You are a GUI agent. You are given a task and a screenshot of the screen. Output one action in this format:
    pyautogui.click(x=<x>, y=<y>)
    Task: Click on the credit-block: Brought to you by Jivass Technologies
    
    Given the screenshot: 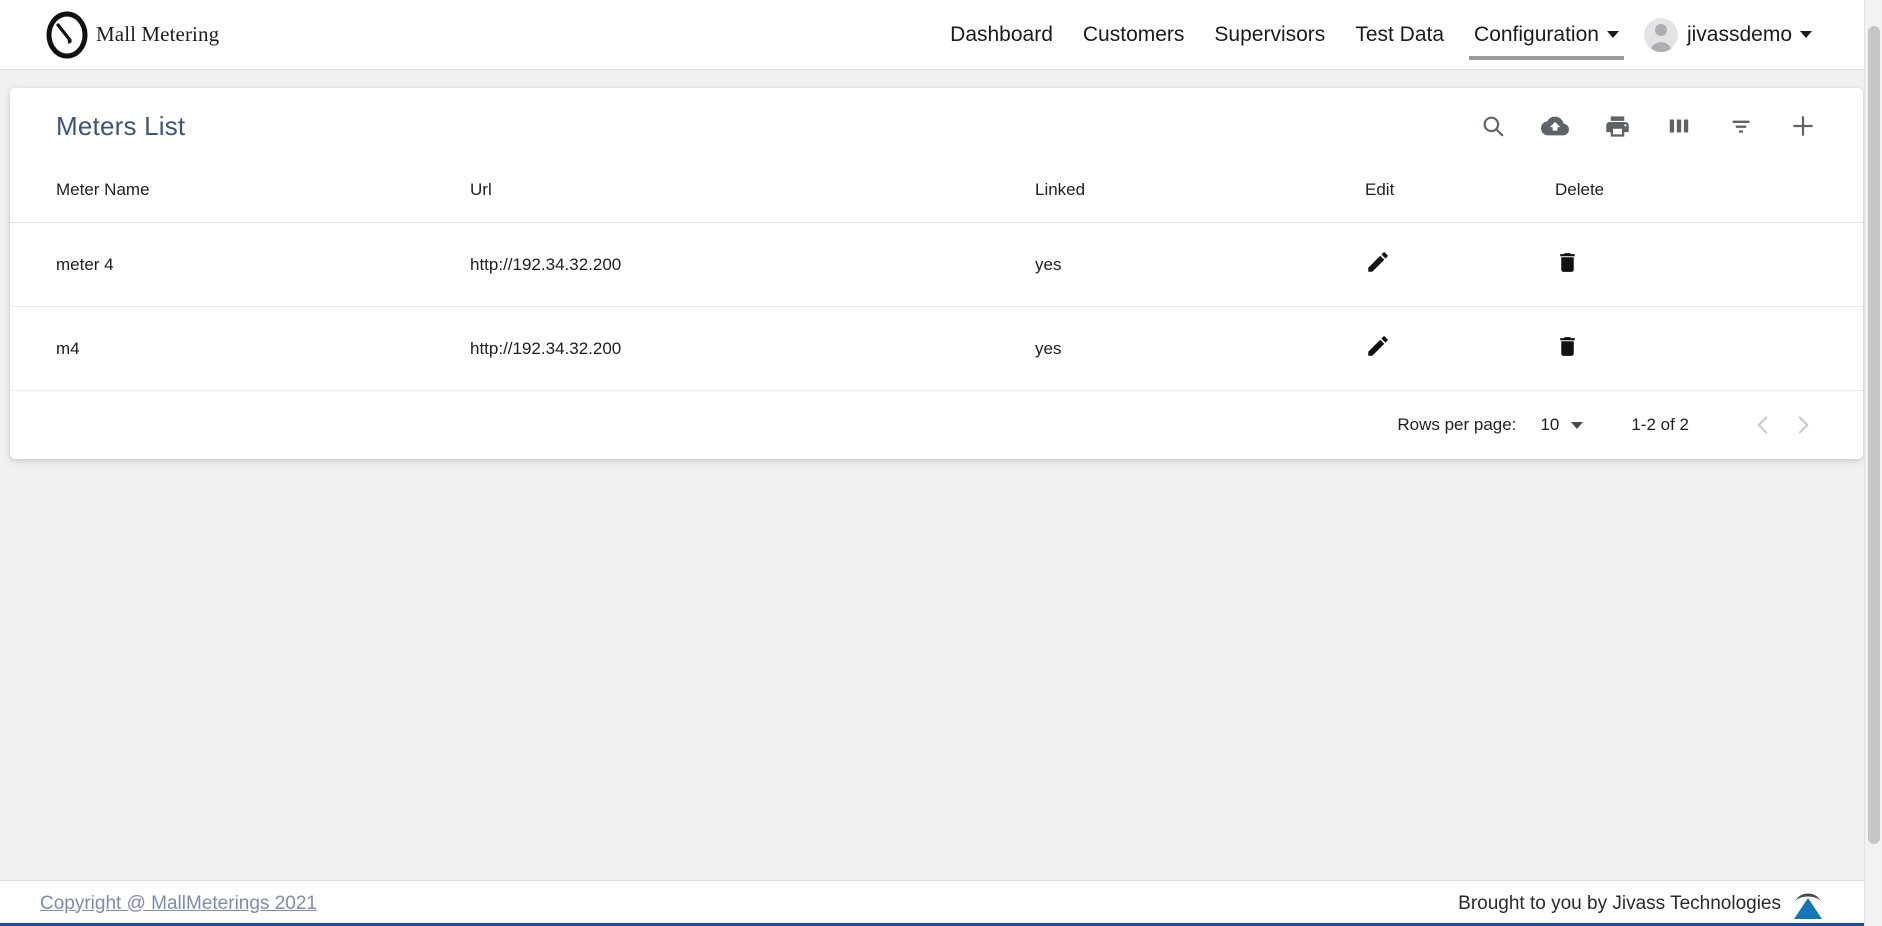 What is the action you would take?
    pyautogui.click(x=1641, y=904)
    